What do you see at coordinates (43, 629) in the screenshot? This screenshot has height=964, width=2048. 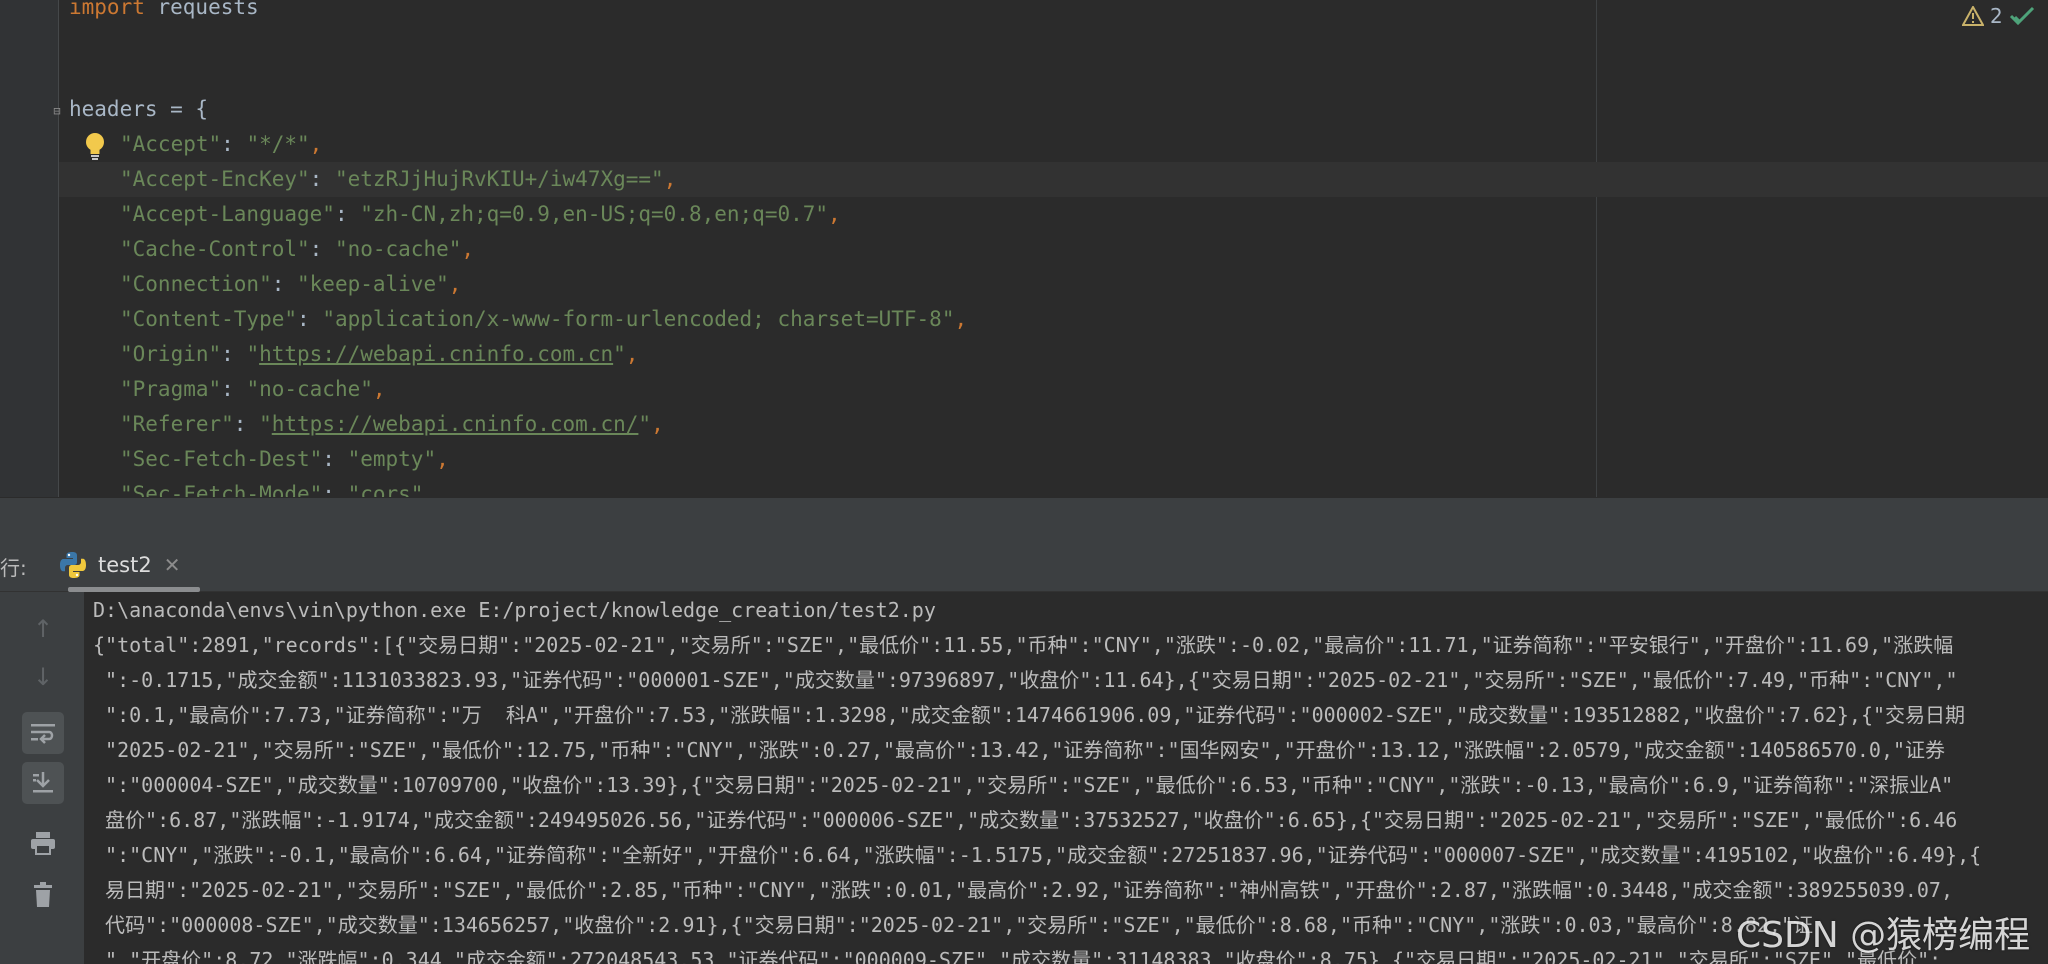 I see `scroll-up-icon: ↑` at bounding box center [43, 629].